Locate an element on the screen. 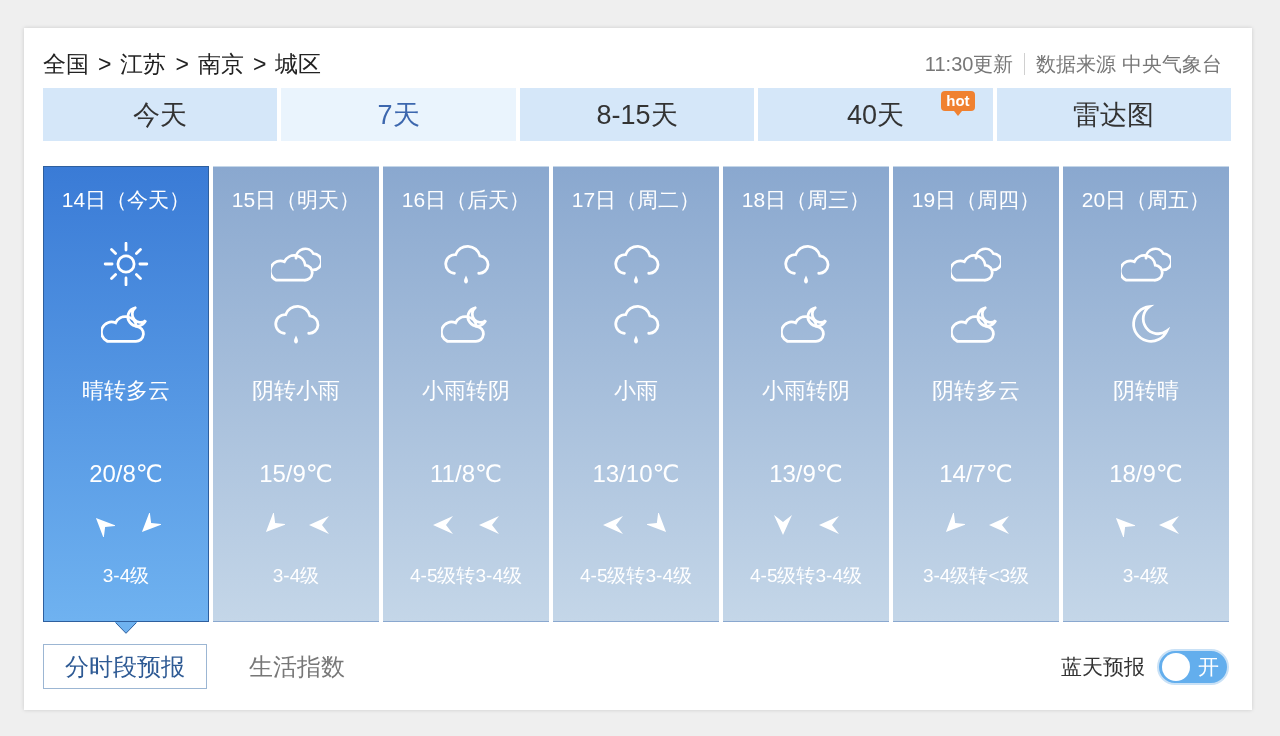  tab: 40天 hot is located at coordinates (875, 114).